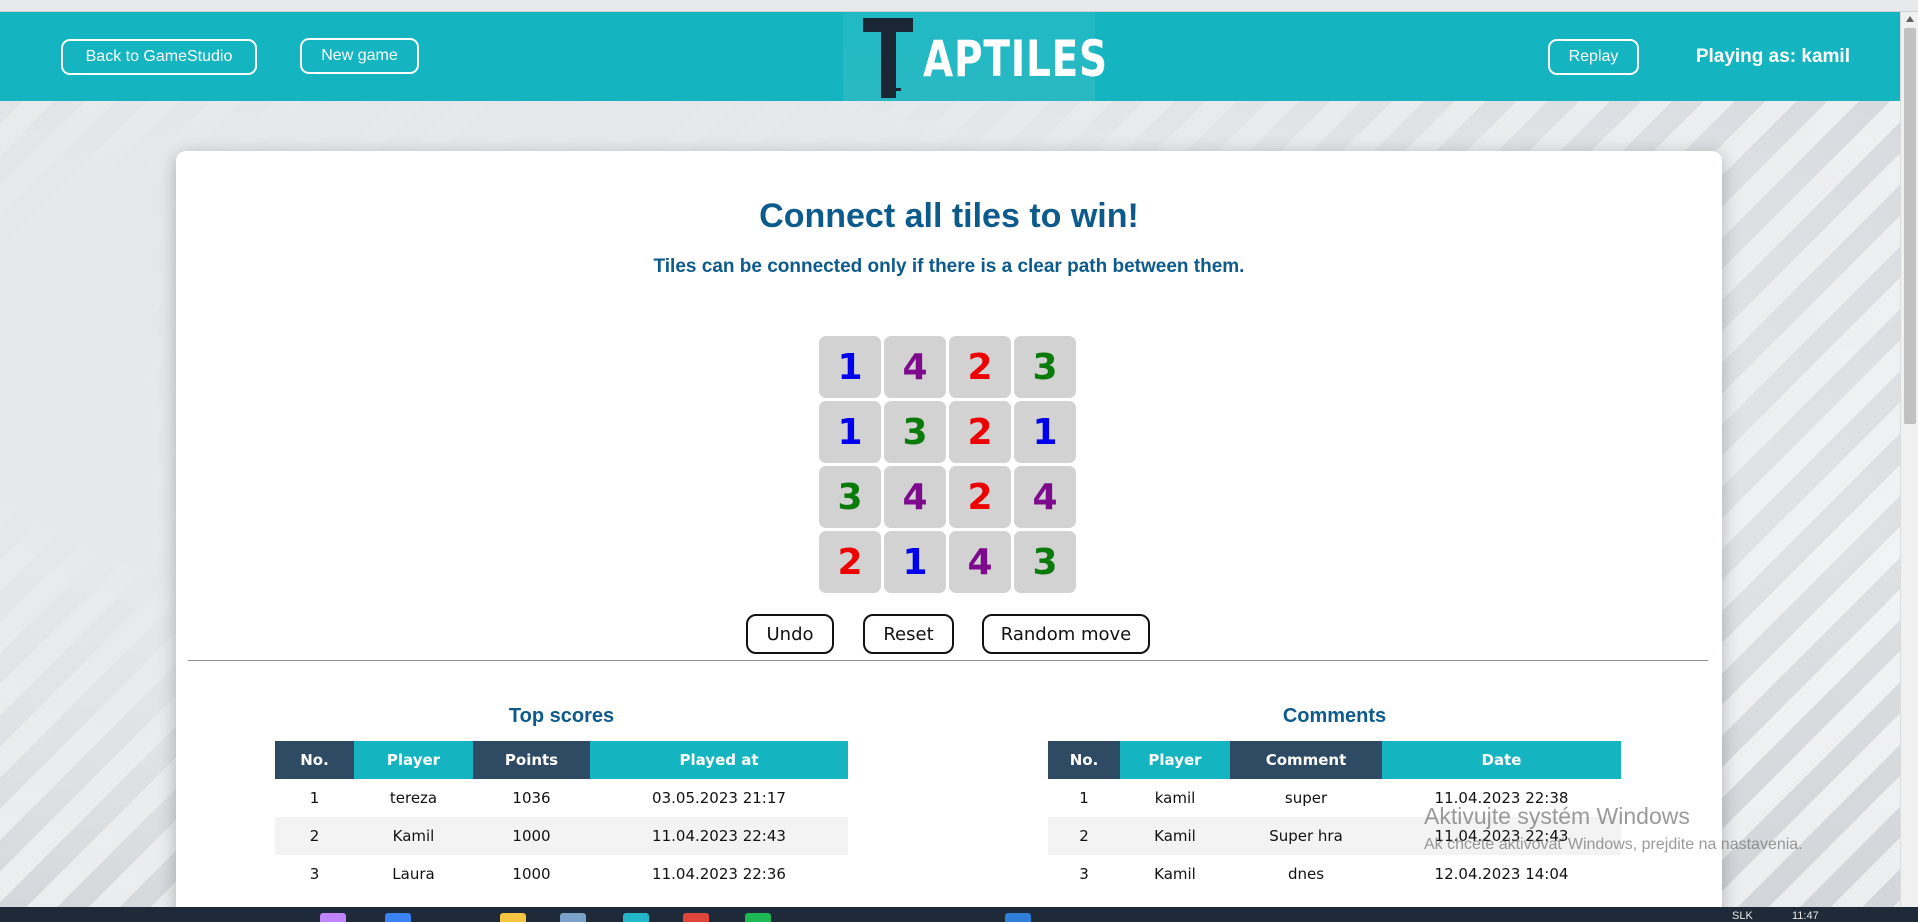 The image size is (1918, 922). Describe the element at coordinates (1557, 816) in the screenshot. I see `windows-activation-watermark: Aktivujte systém Windows` at that location.